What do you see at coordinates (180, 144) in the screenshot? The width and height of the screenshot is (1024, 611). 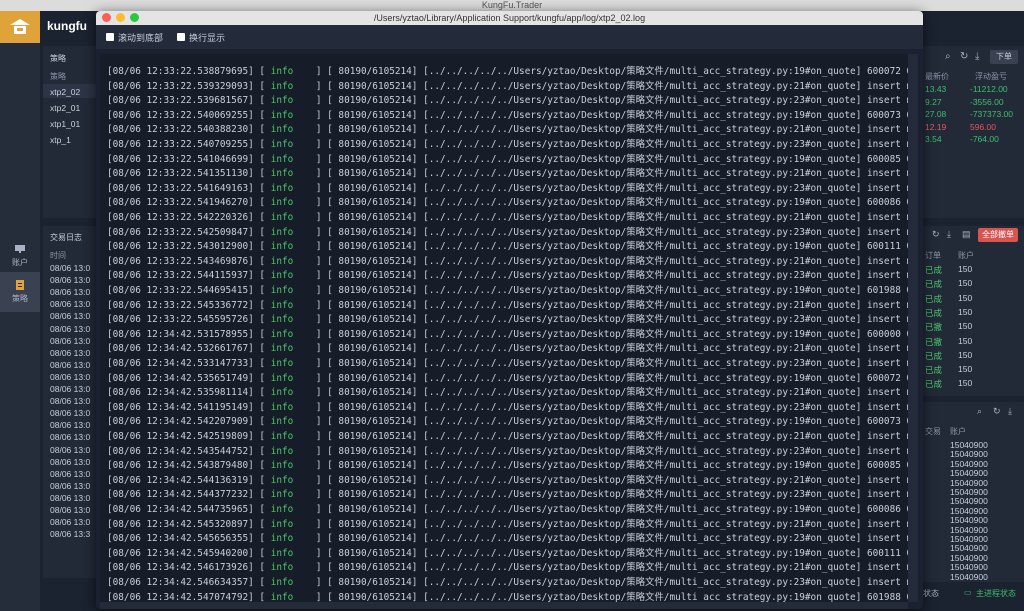 I see `log-timestamp: [08/06 12:33:22.540709255]` at bounding box center [180, 144].